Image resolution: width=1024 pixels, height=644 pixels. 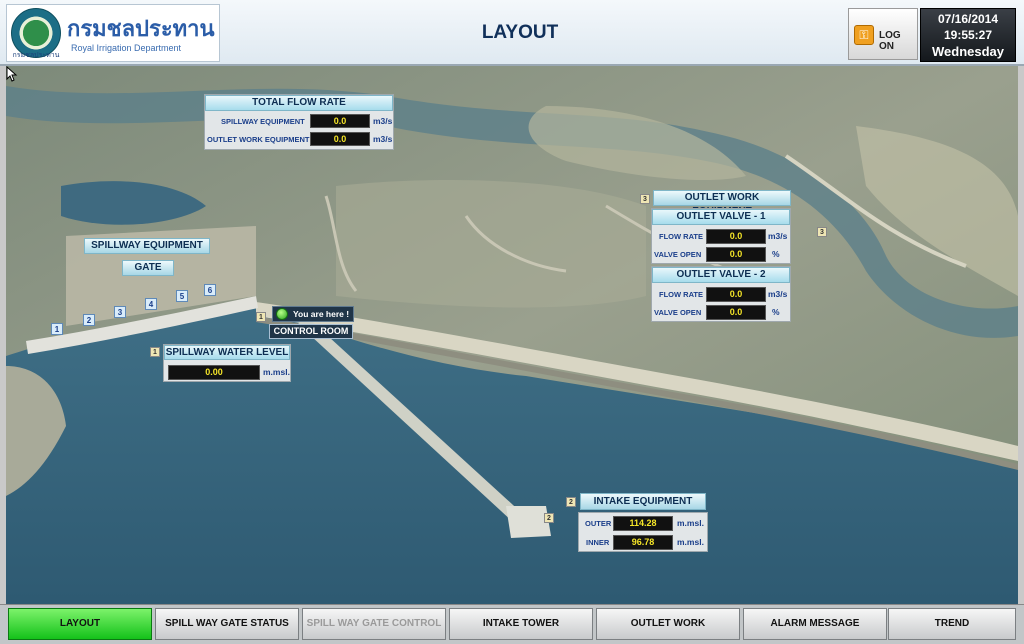 I want to click on nav-alarm-message-button: ALARM MESSAGE, so click(x=815, y=624).